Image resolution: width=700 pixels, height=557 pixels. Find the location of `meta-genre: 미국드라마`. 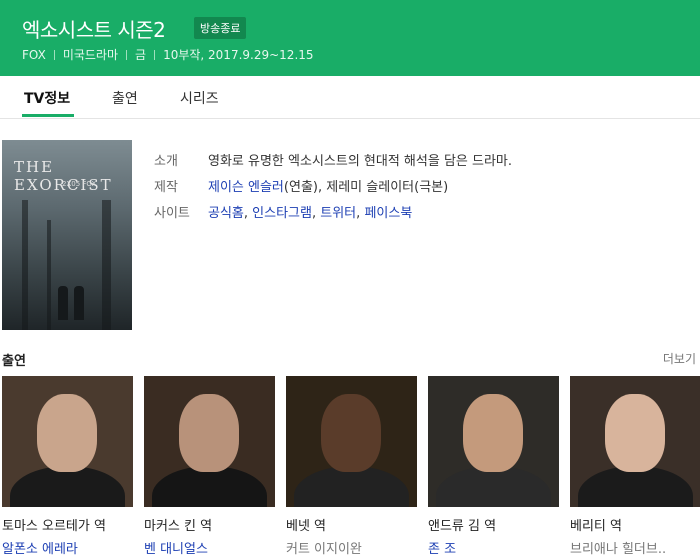

meta-genre: 미국드라마 is located at coordinates (90, 55).